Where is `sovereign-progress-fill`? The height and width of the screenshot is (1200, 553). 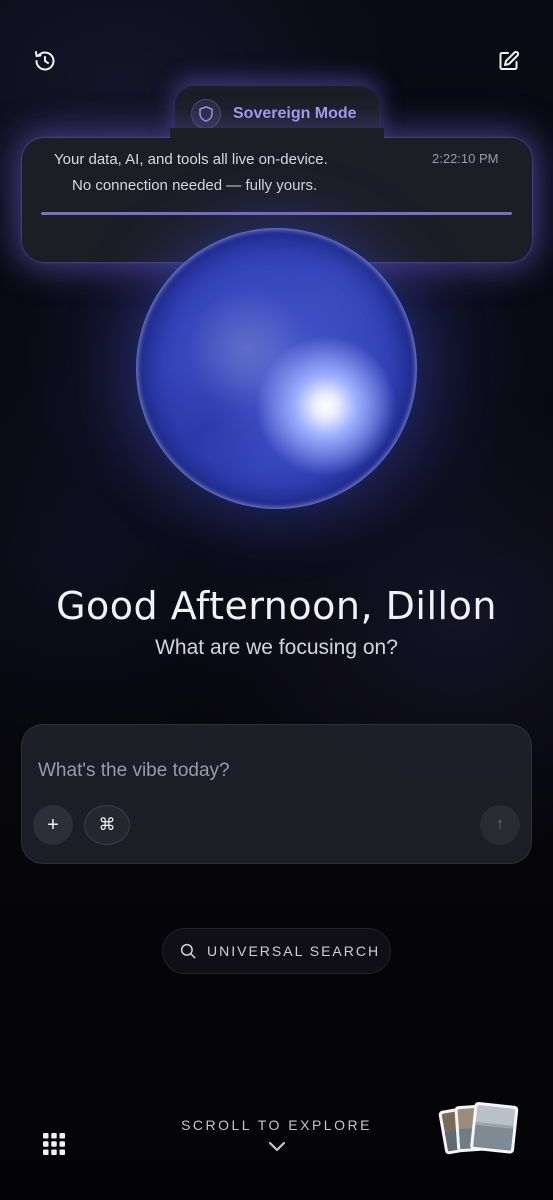 sovereign-progress-fill is located at coordinates (276, 213).